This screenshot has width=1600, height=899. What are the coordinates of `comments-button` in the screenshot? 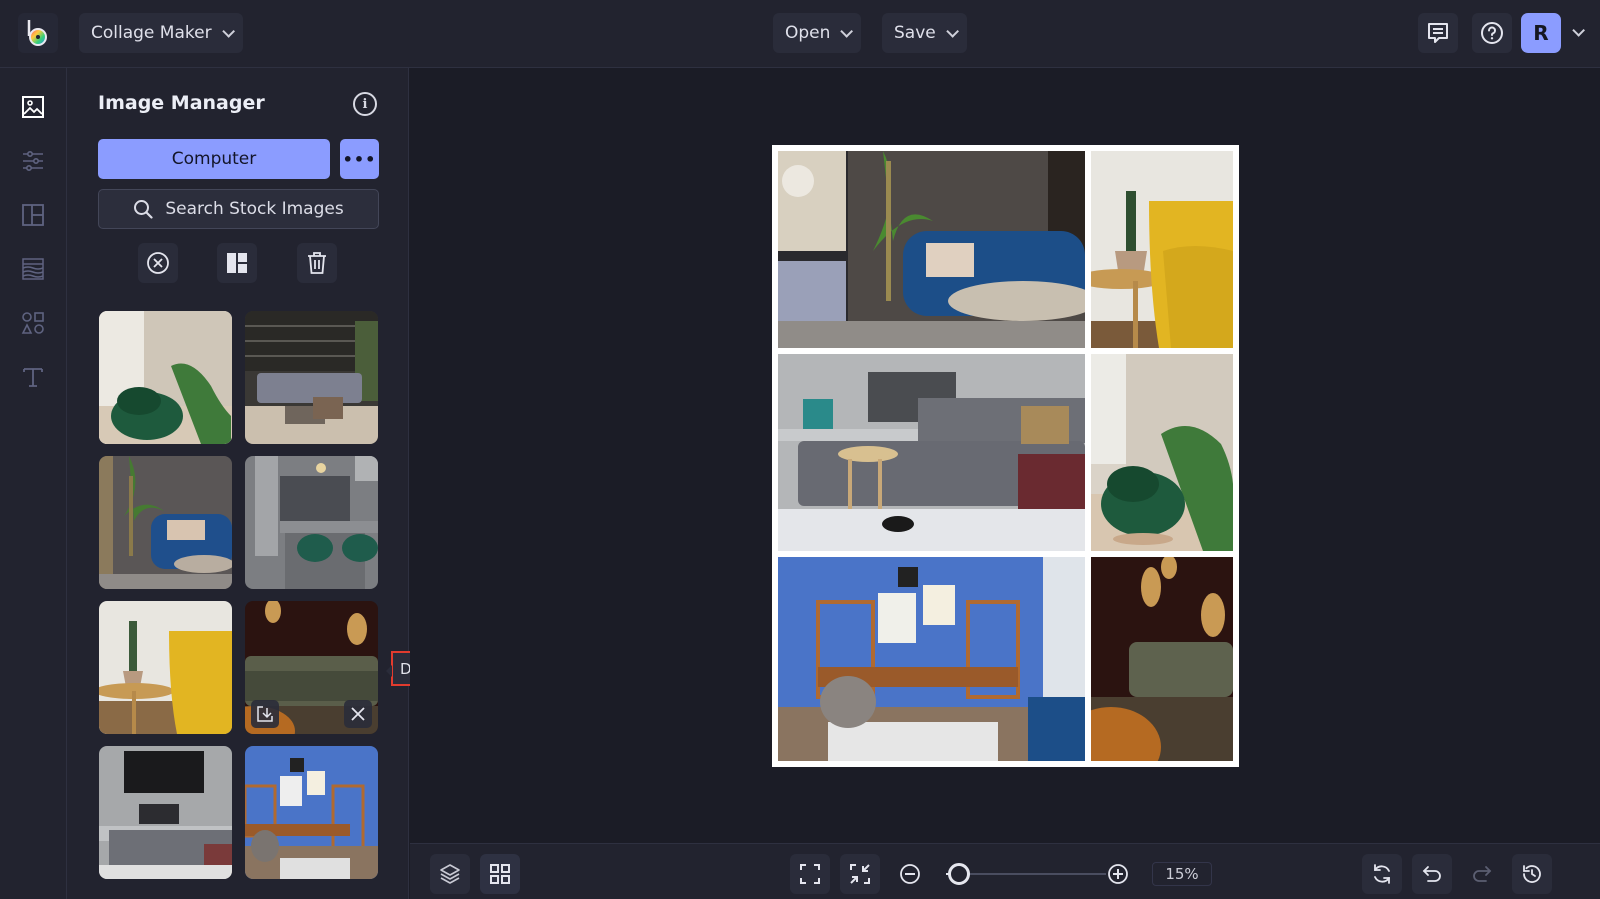 It's located at (1438, 33).